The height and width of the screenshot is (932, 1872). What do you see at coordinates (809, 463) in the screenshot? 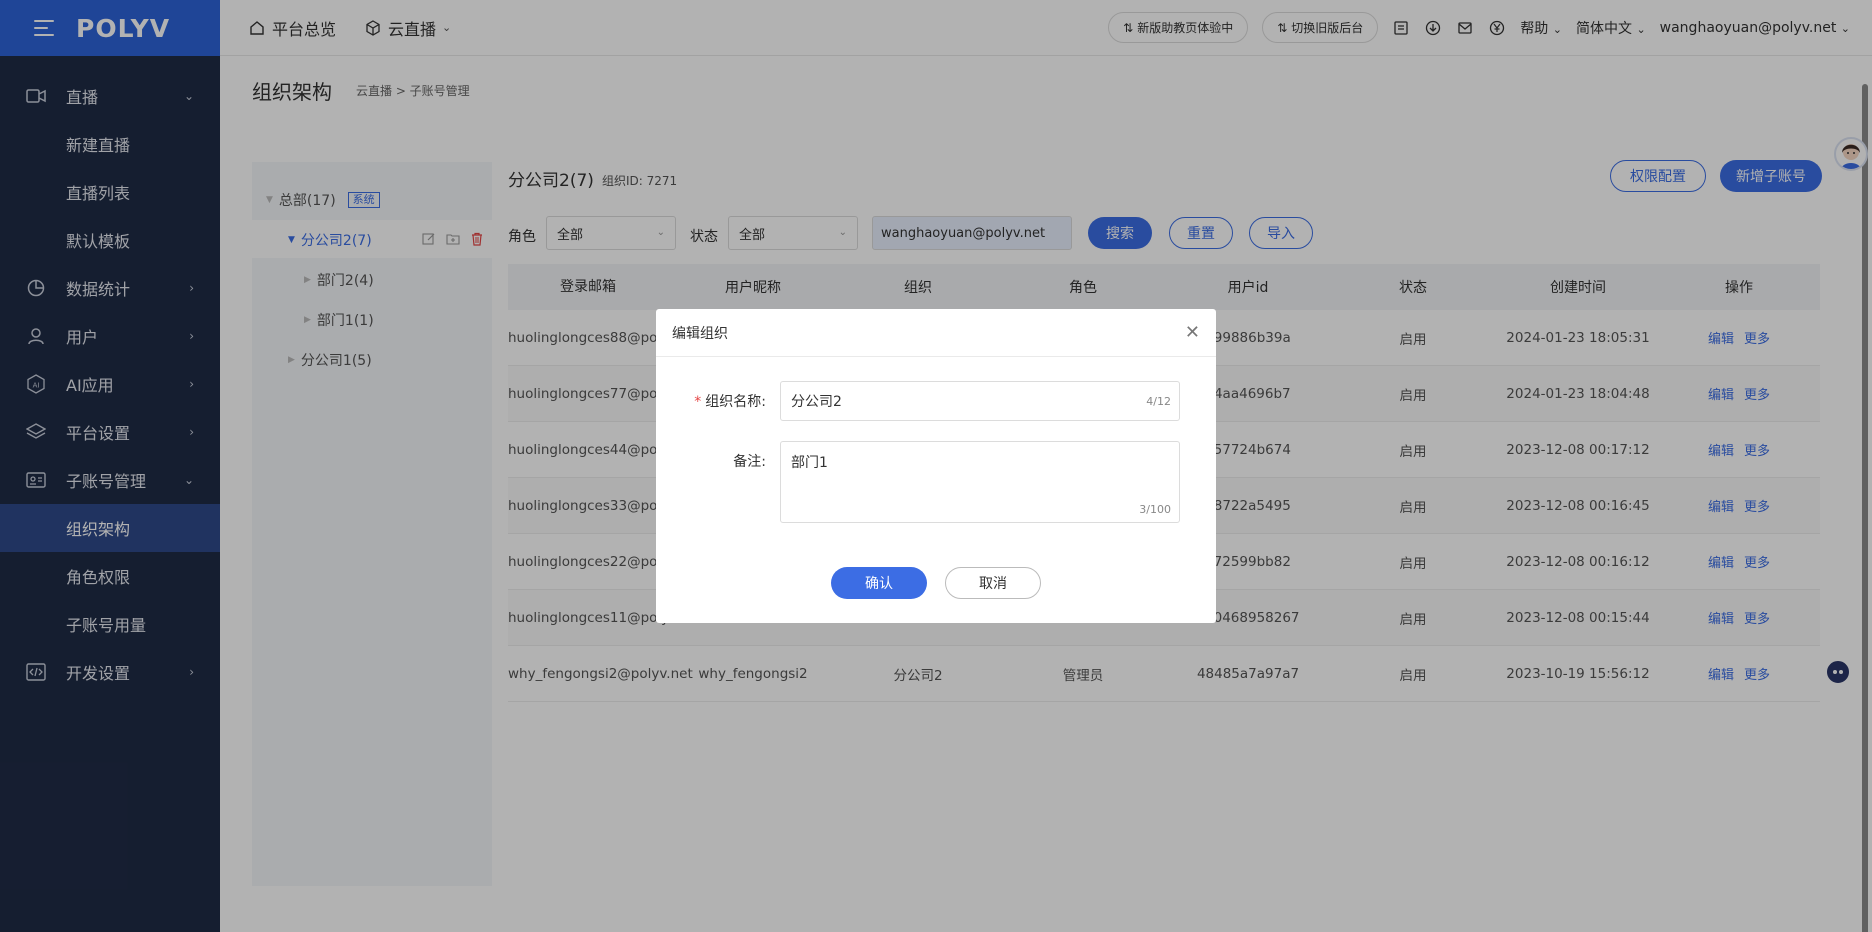
I see `note-value: 部门1` at bounding box center [809, 463].